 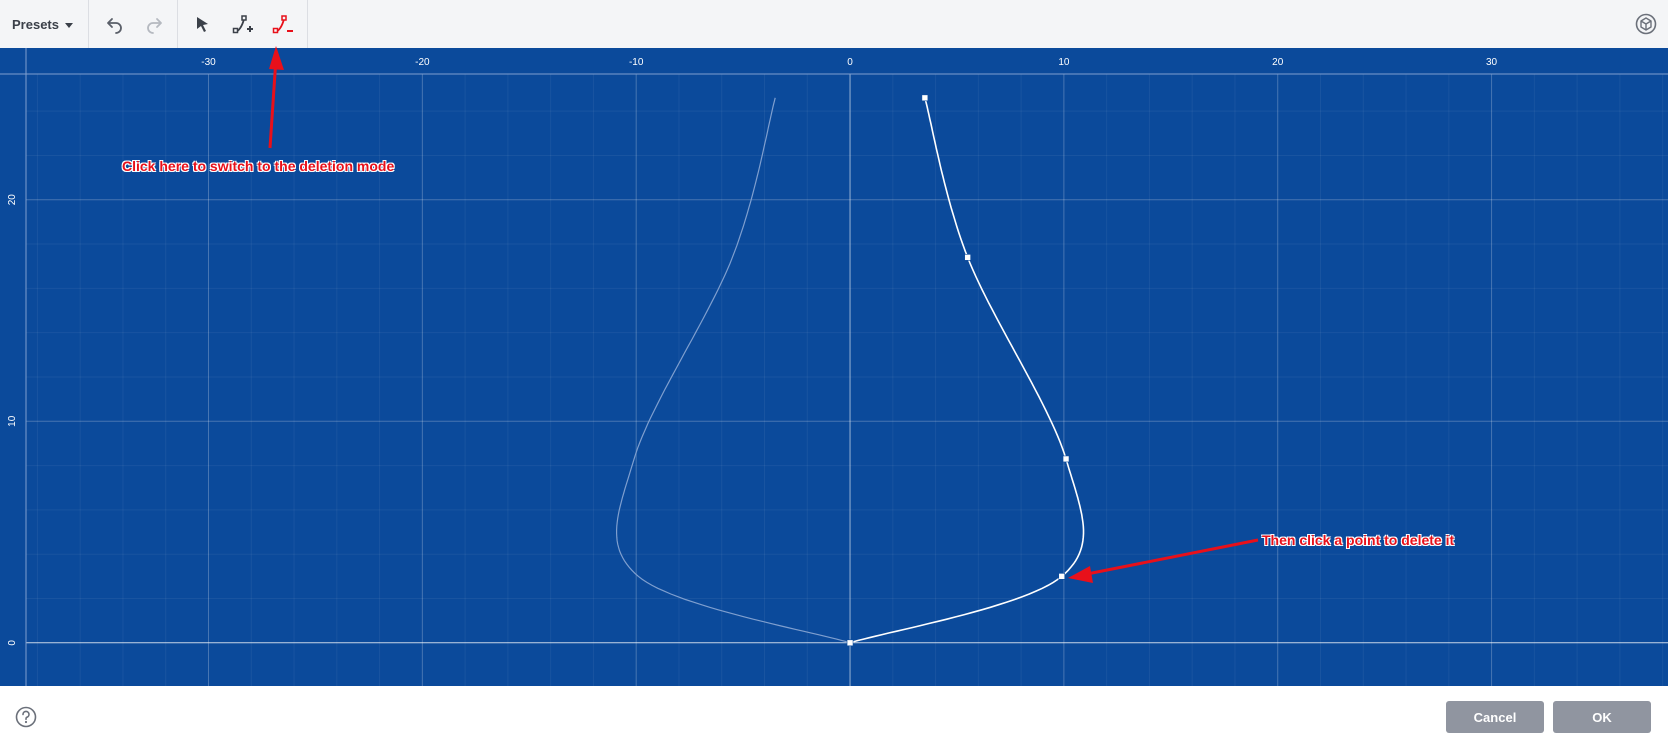 What do you see at coordinates (208, 62) in the screenshot?
I see `x-tick-label: -30` at bounding box center [208, 62].